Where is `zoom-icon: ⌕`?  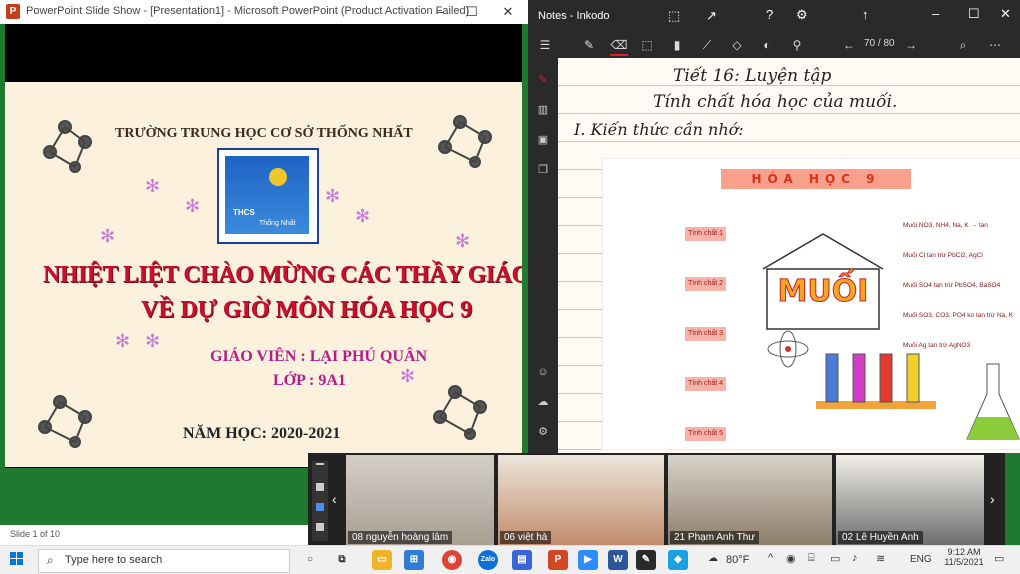
zoom-icon: ⌕ is located at coordinates (963, 45).